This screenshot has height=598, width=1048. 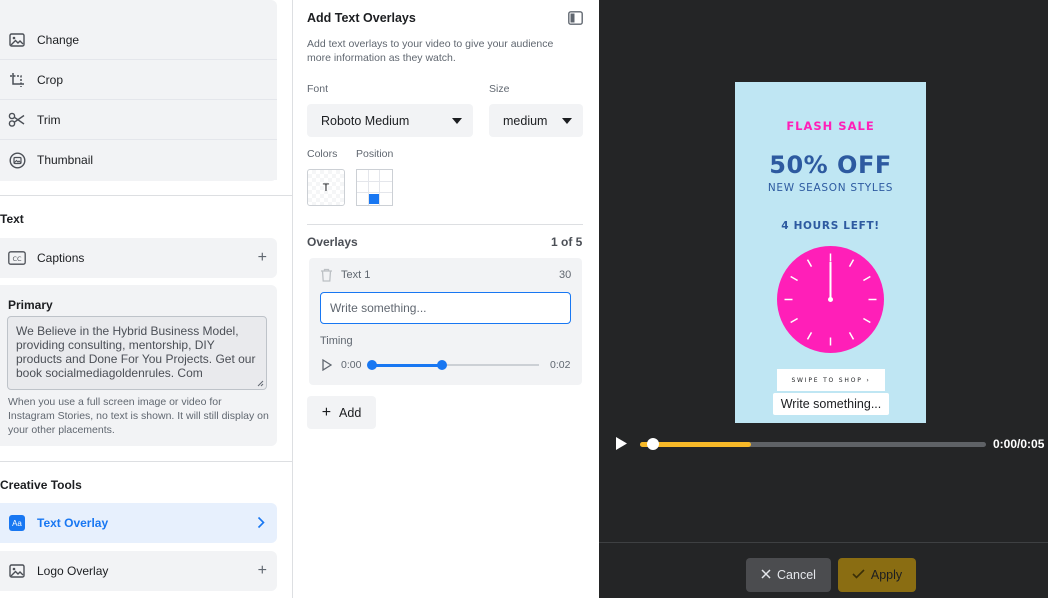 I want to click on action-bar: Cancel Apply, so click(x=823, y=570).